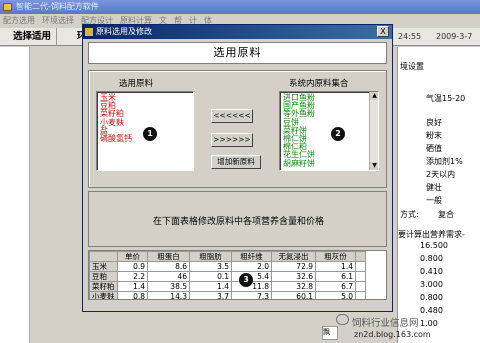  I want to click on table-row: 小麦麸 0.8 14.3 3.7 7.3 60.1 5.0, so click(227, 295).